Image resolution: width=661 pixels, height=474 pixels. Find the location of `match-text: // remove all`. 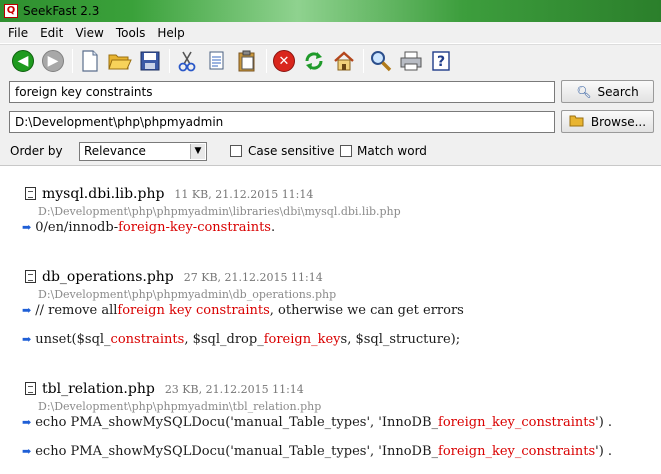

match-text: // remove all is located at coordinates (76, 310).